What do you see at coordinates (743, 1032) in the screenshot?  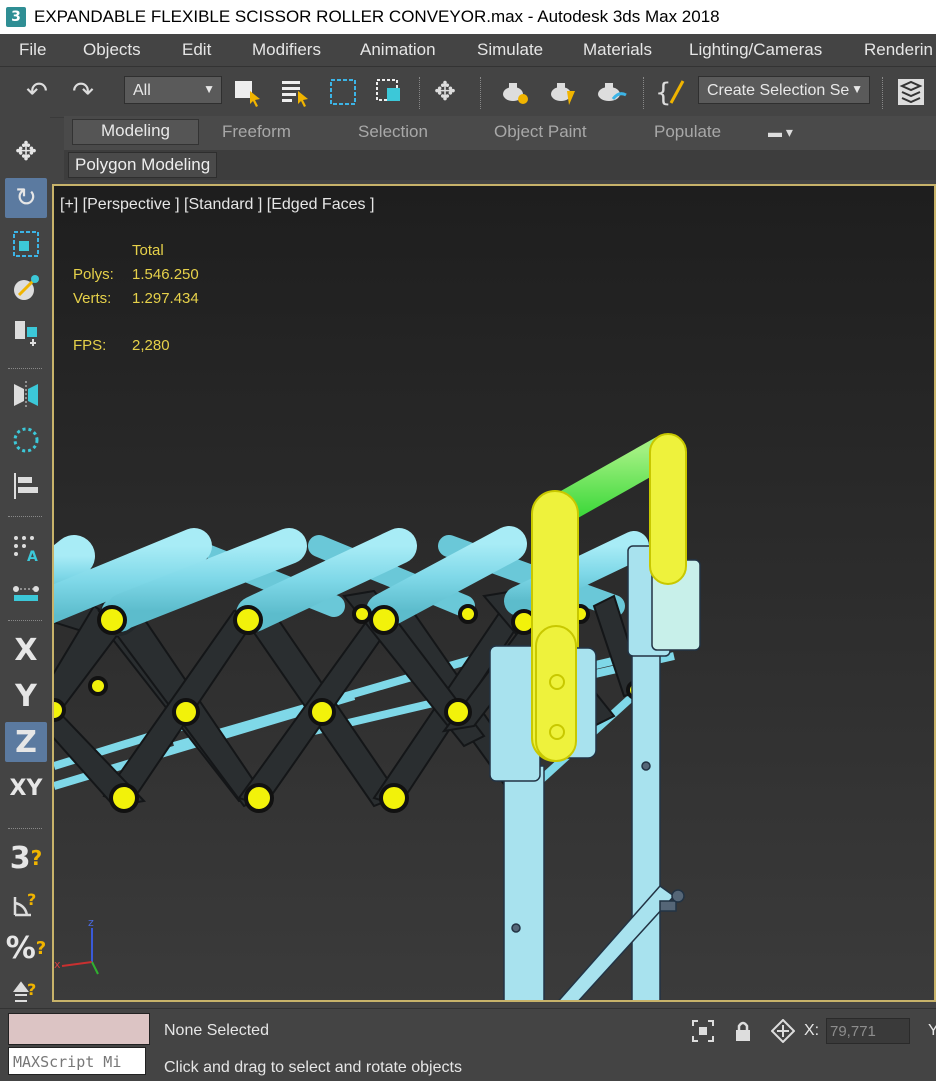 I see `selection-lock-icon` at bounding box center [743, 1032].